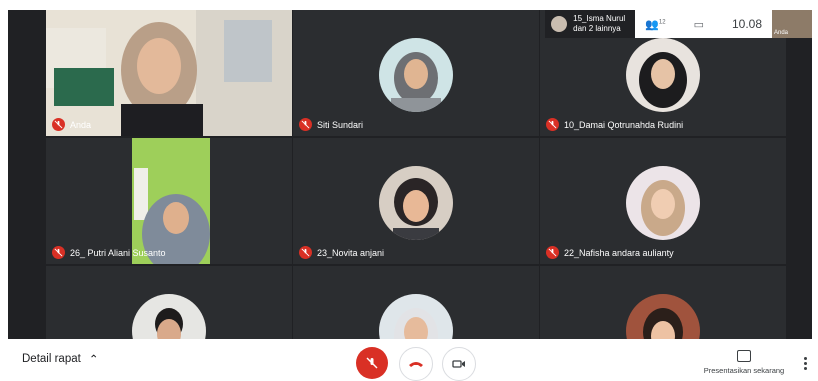 This screenshot has width=818, height=381. What do you see at coordinates (81, 124) in the screenshot?
I see `participant-name: Anda` at bounding box center [81, 124].